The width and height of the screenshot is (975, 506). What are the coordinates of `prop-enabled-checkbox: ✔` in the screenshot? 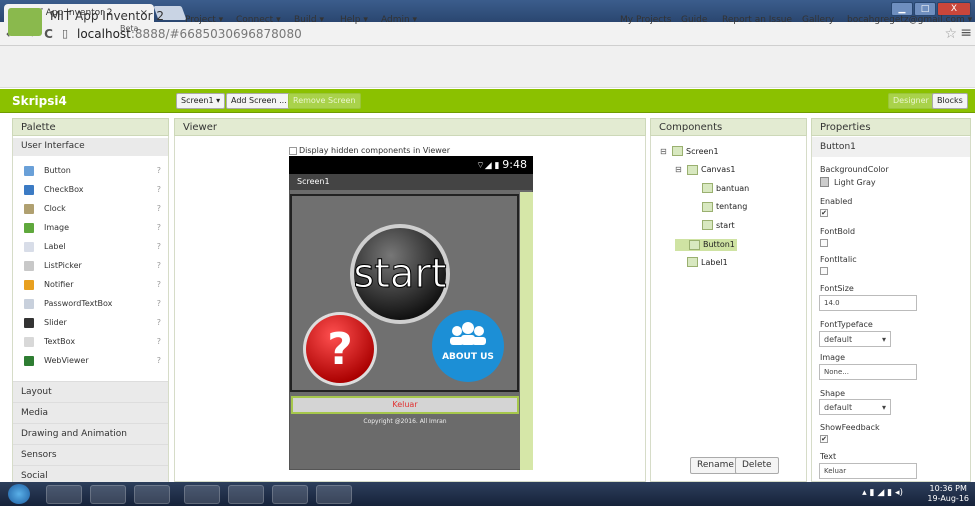 It's located at (824, 213).